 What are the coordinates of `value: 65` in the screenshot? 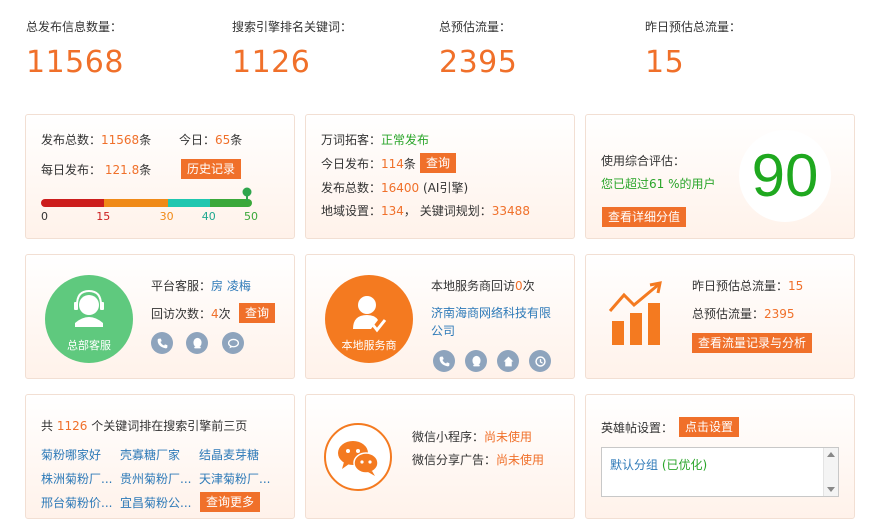 It's located at (223, 140).